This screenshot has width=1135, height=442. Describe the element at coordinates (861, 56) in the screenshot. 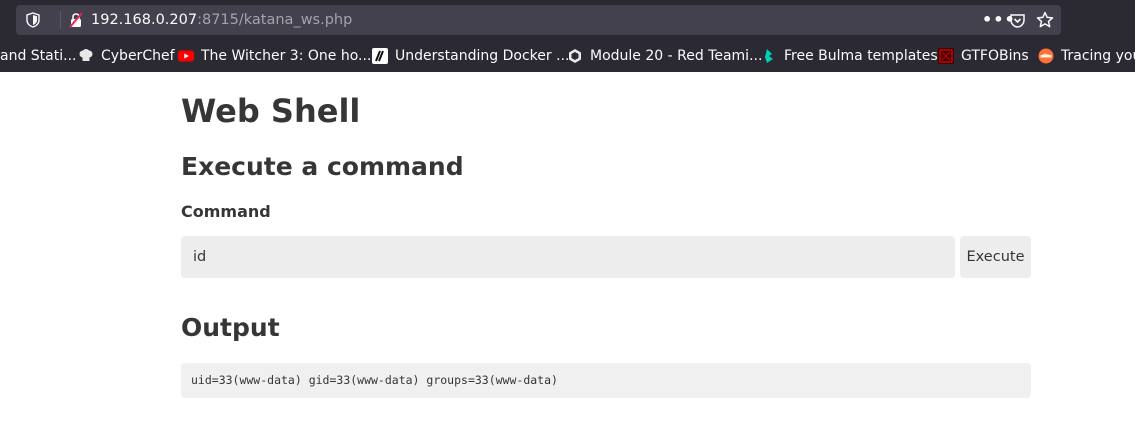

I see `bookmark-label: Free Bulma templates` at that location.